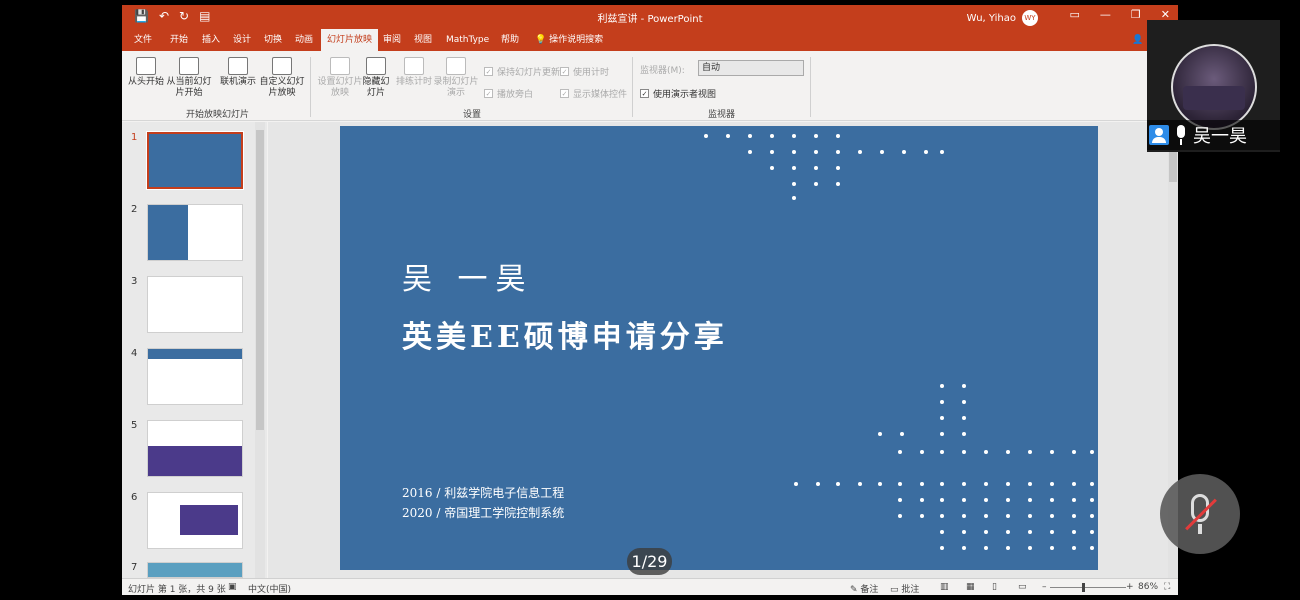  What do you see at coordinates (593, 93) in the screenshot?
I see `show-media-controls-checkbox: ✓ 显示媒体控件` at bounding box center [593, 93].